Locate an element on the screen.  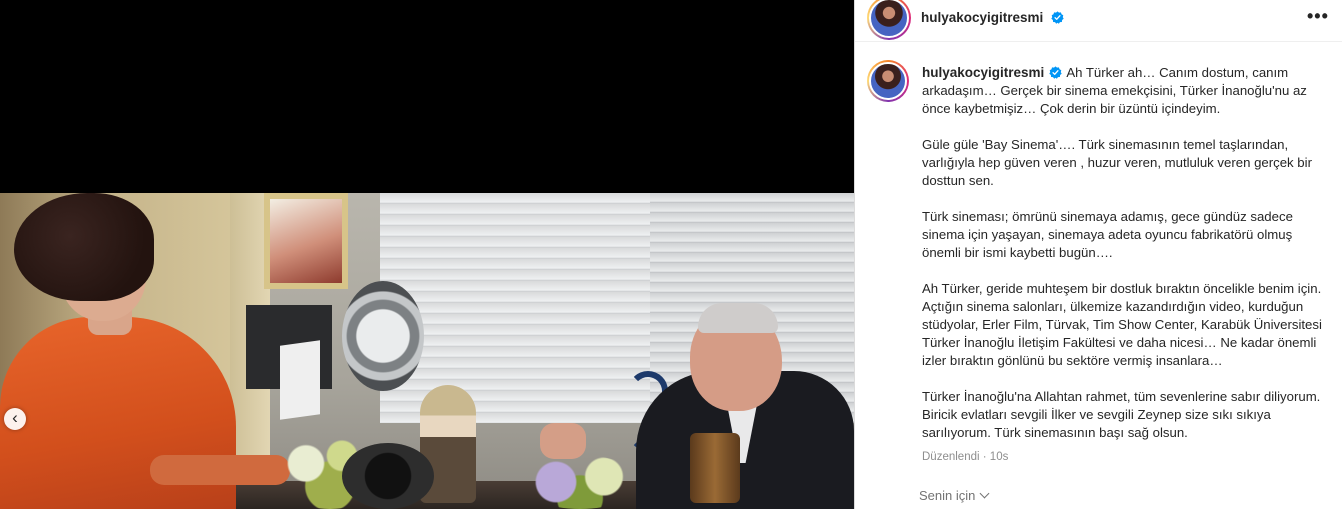
for-you-label: Senin için is located at coordinates (947, 495).